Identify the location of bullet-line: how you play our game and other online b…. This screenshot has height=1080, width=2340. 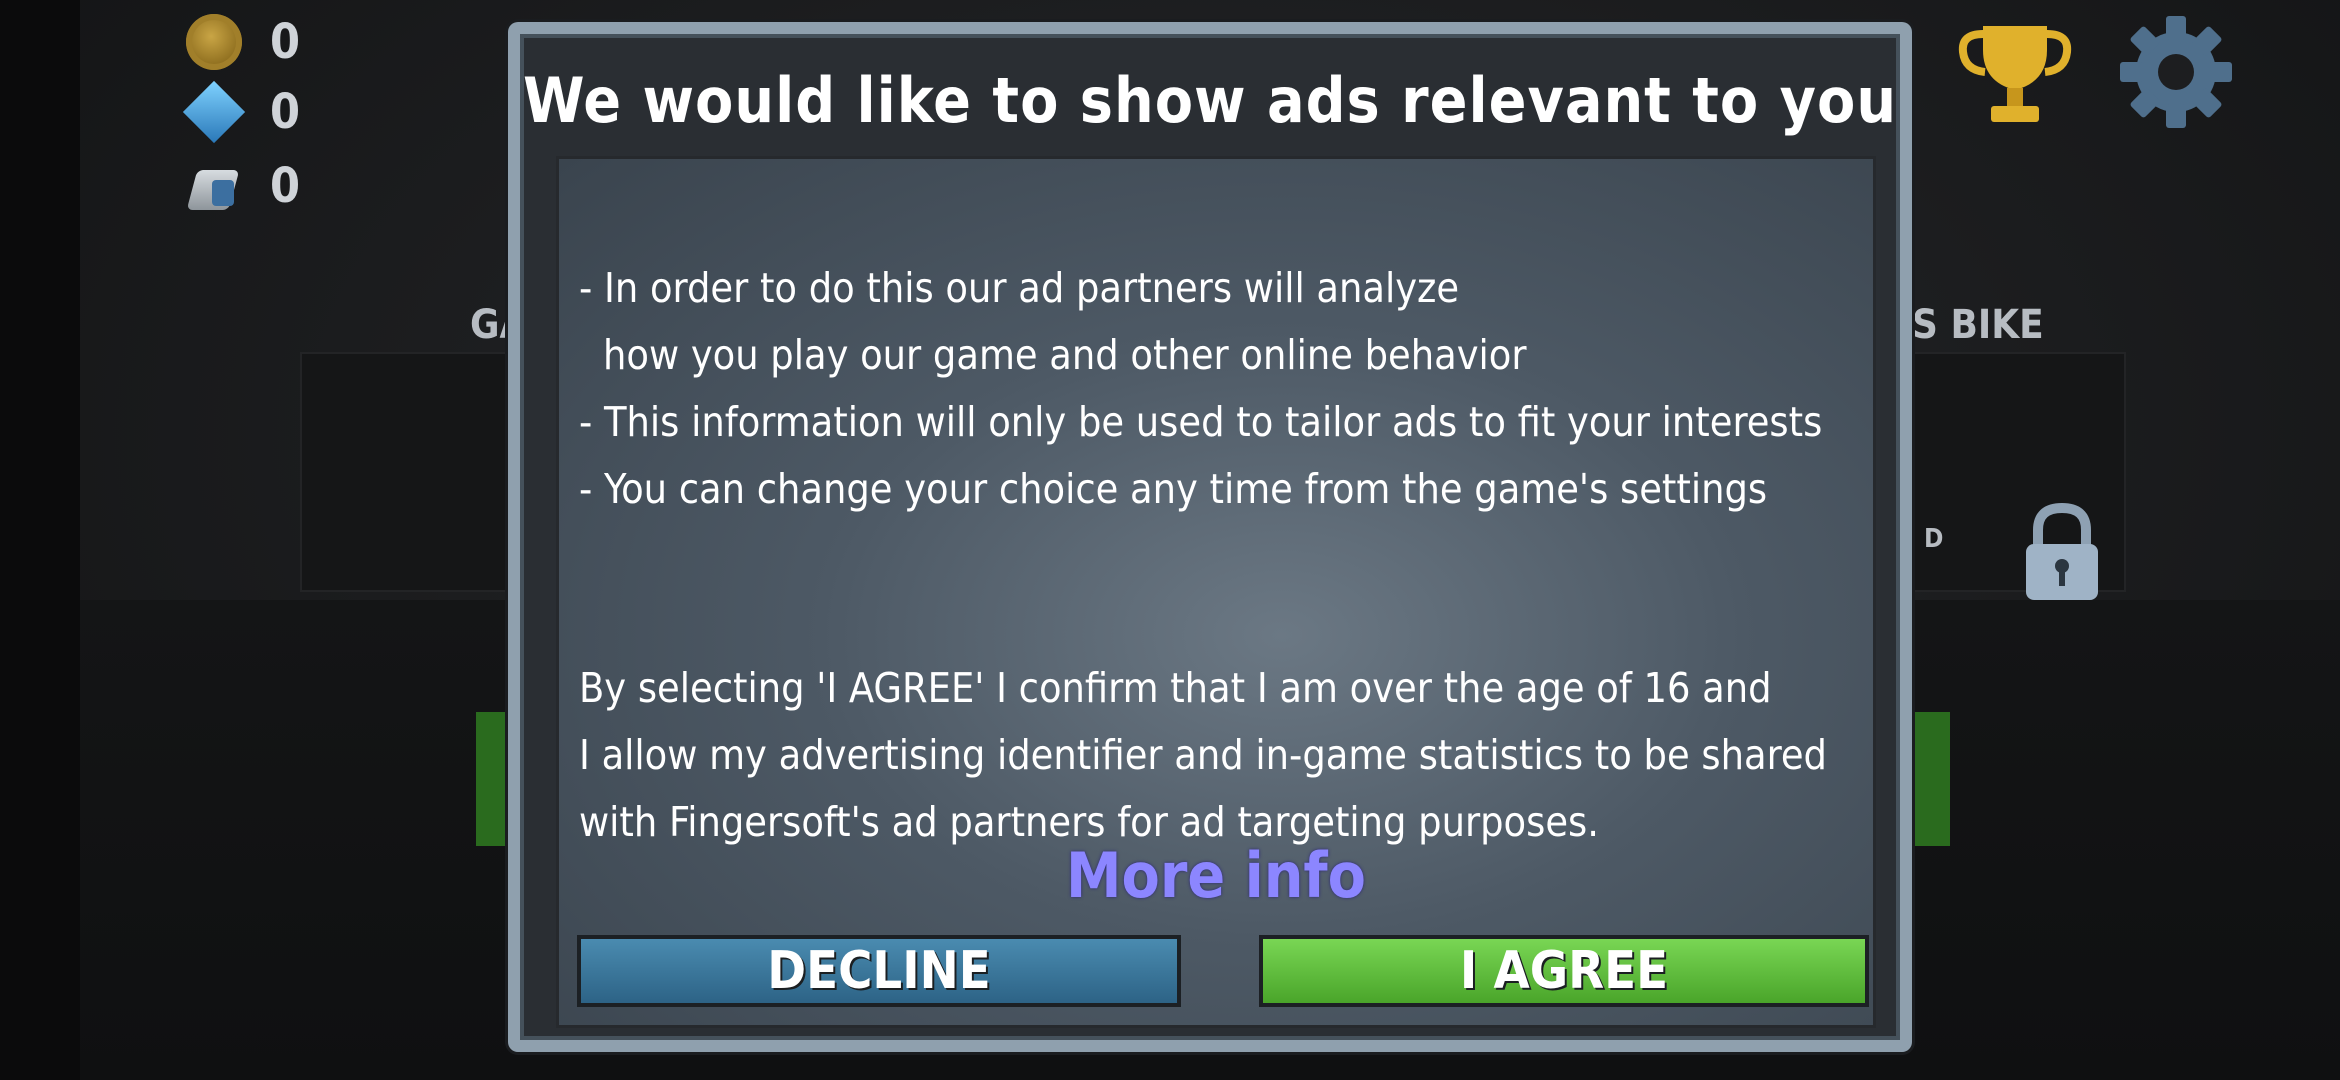
(1065, 355).